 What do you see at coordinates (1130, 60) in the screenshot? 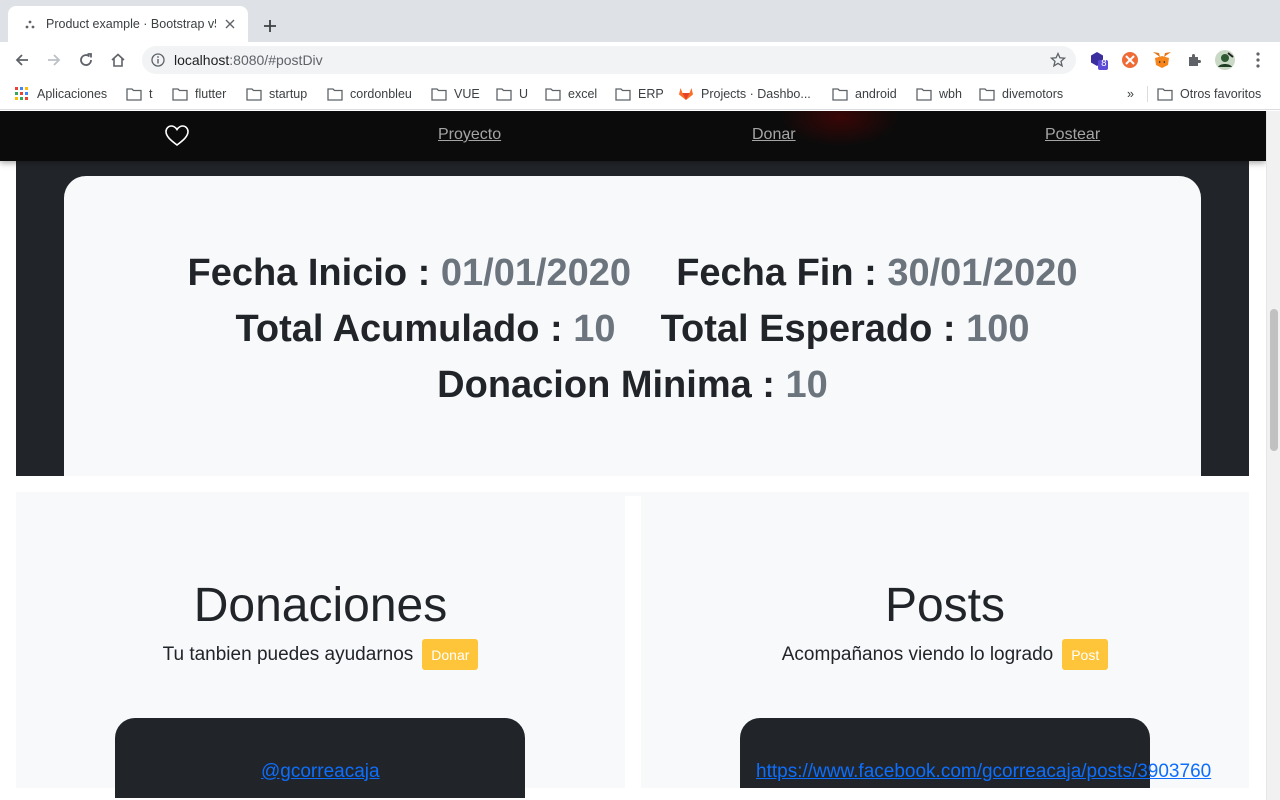
I see `extension-orange-icon` at bounding box center [1130, 60].